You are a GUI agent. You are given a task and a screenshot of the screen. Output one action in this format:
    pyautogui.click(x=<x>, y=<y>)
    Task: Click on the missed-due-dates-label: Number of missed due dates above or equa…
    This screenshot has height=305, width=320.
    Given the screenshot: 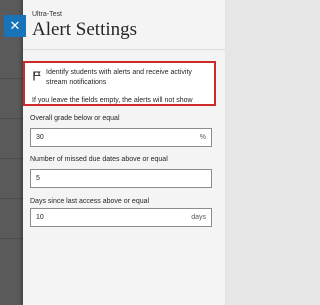 What is the action you would take?
    pyautogui.click(x=99, y=159)
    